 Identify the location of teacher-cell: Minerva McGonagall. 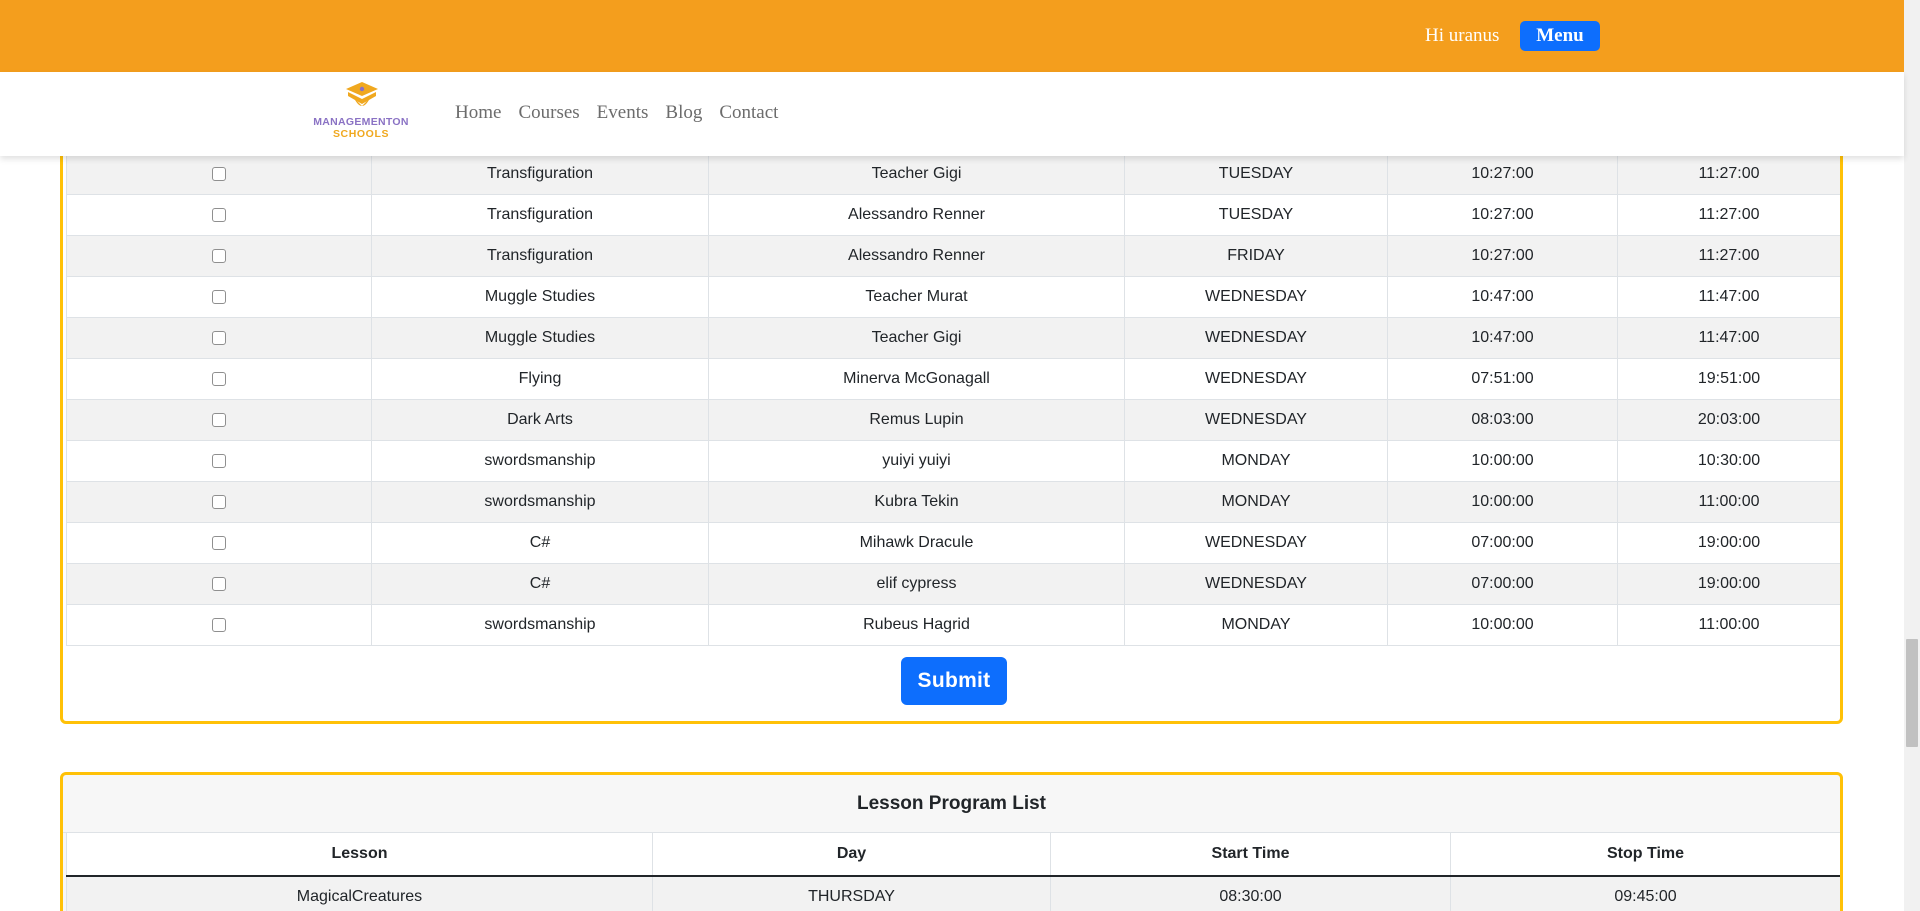
(916, 379).